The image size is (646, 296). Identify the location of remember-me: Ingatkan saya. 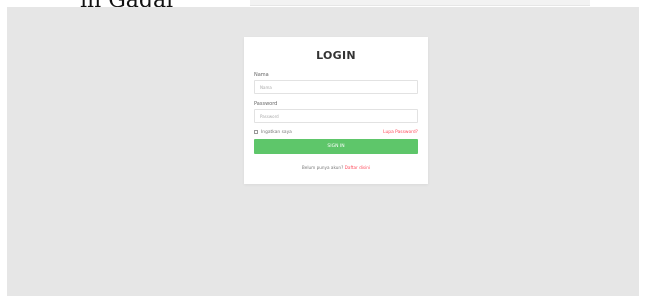
(273, 132).